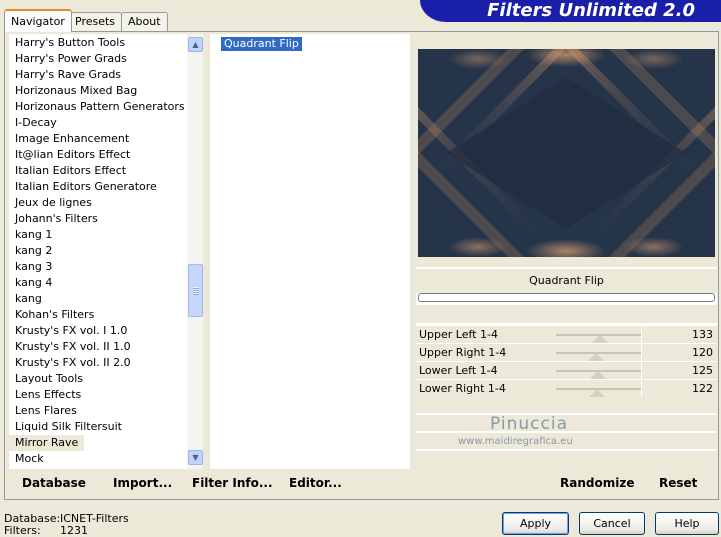 This screenshot has width=721, height=537. Describe the element at coordinates (48, 394) in the screenshot. I see `category-item-label: Lens Effects` at that location.